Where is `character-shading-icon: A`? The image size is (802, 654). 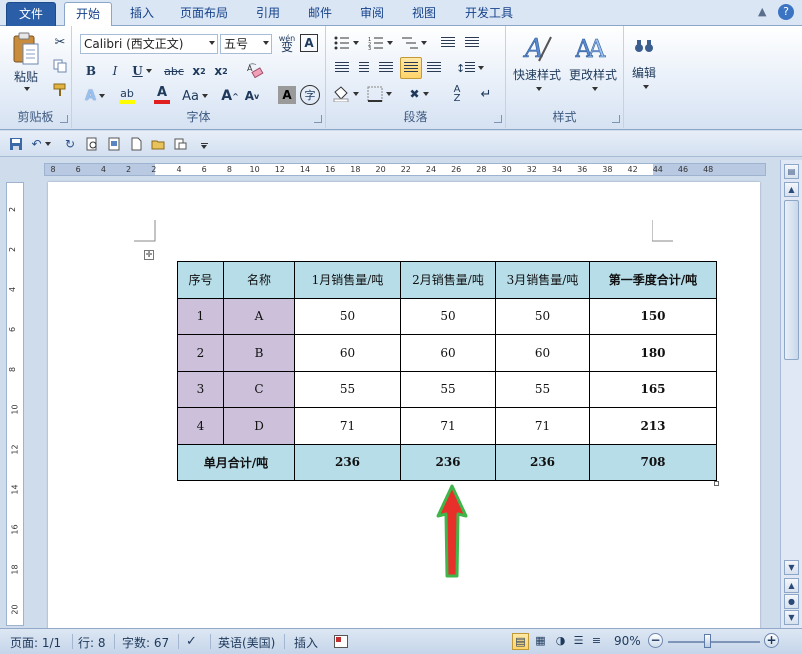 character-shading-icon: A is located at coordinates (287, 95).